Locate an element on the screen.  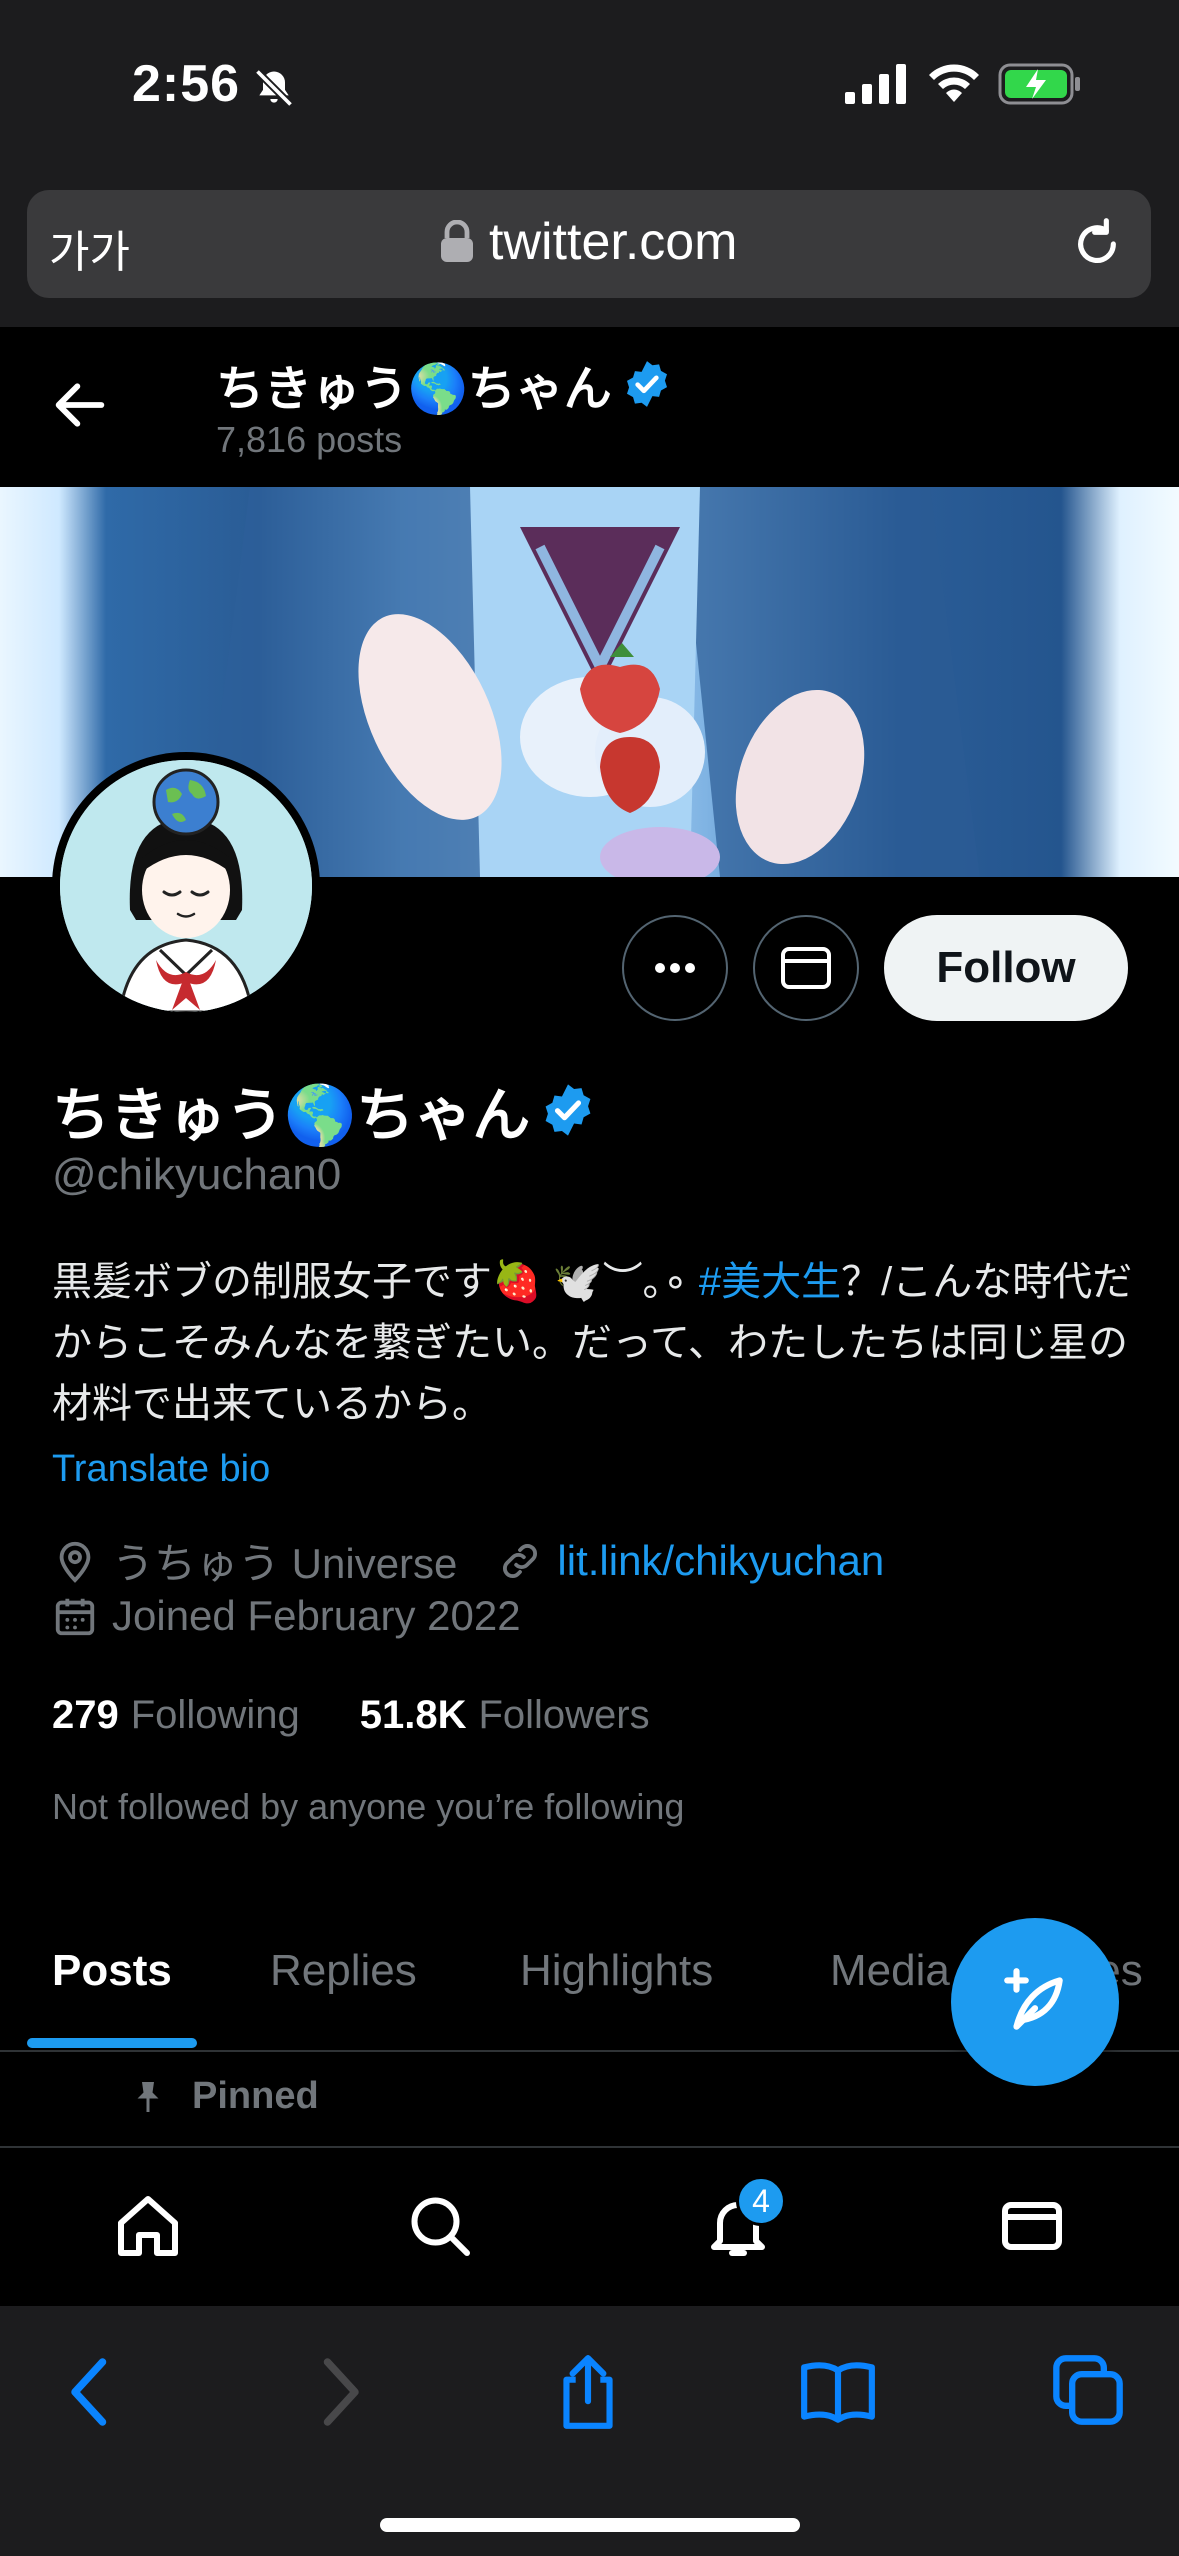
avatar-image is located at coordinates (186, 886).